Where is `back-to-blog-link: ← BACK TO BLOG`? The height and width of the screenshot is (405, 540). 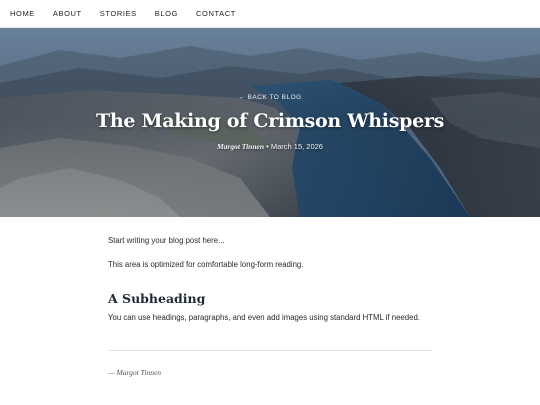 back-to-blog-link: ← BACK TO BLOG is located at coordinates (269, 97).